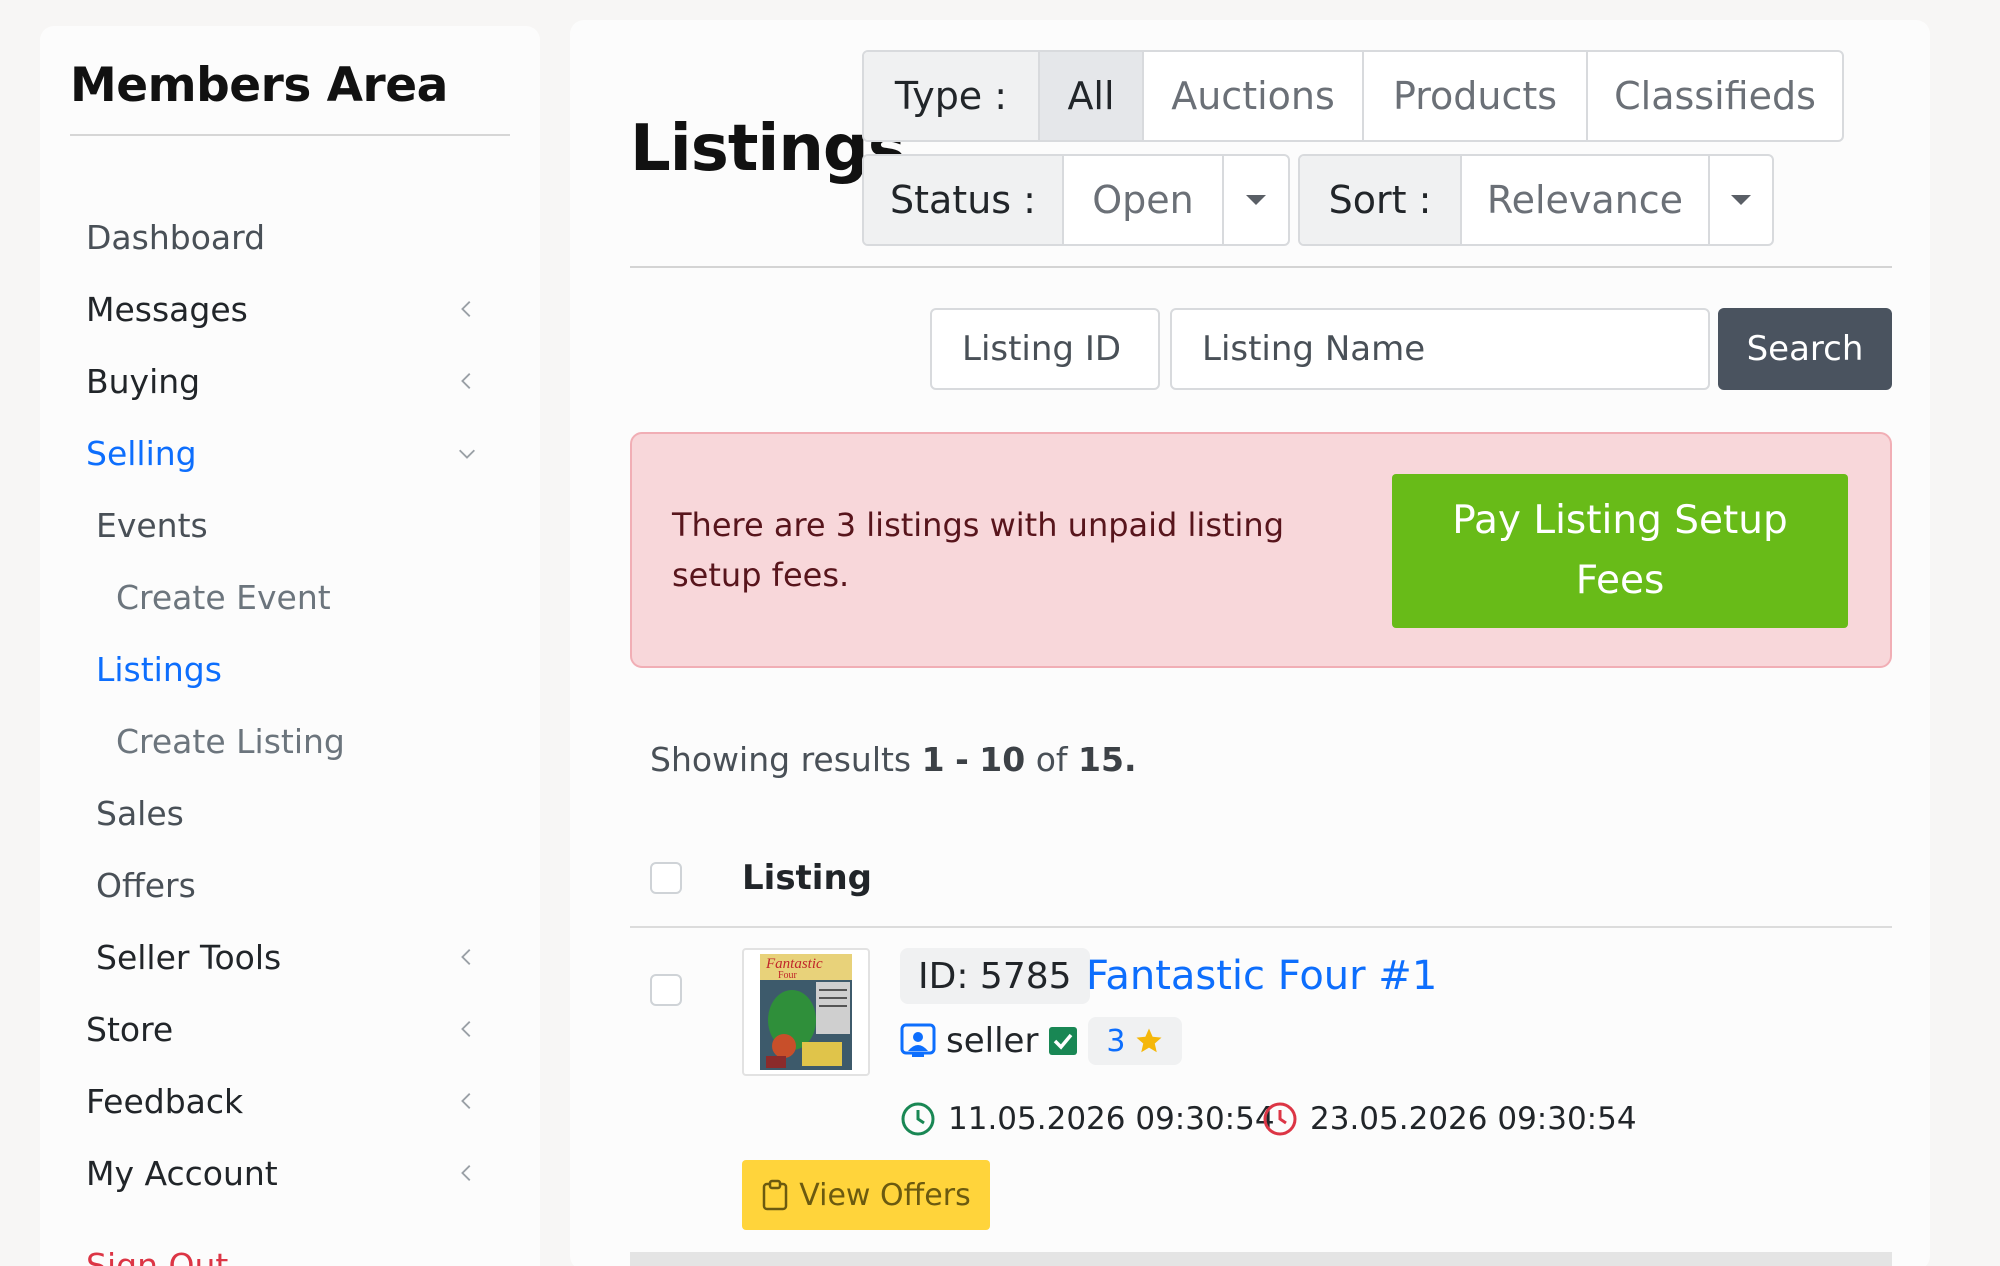 The image size is (2000, 1266). Describe the element at coordinates (962, 759) in the screenshot. I see `results-dash: -` at that location.